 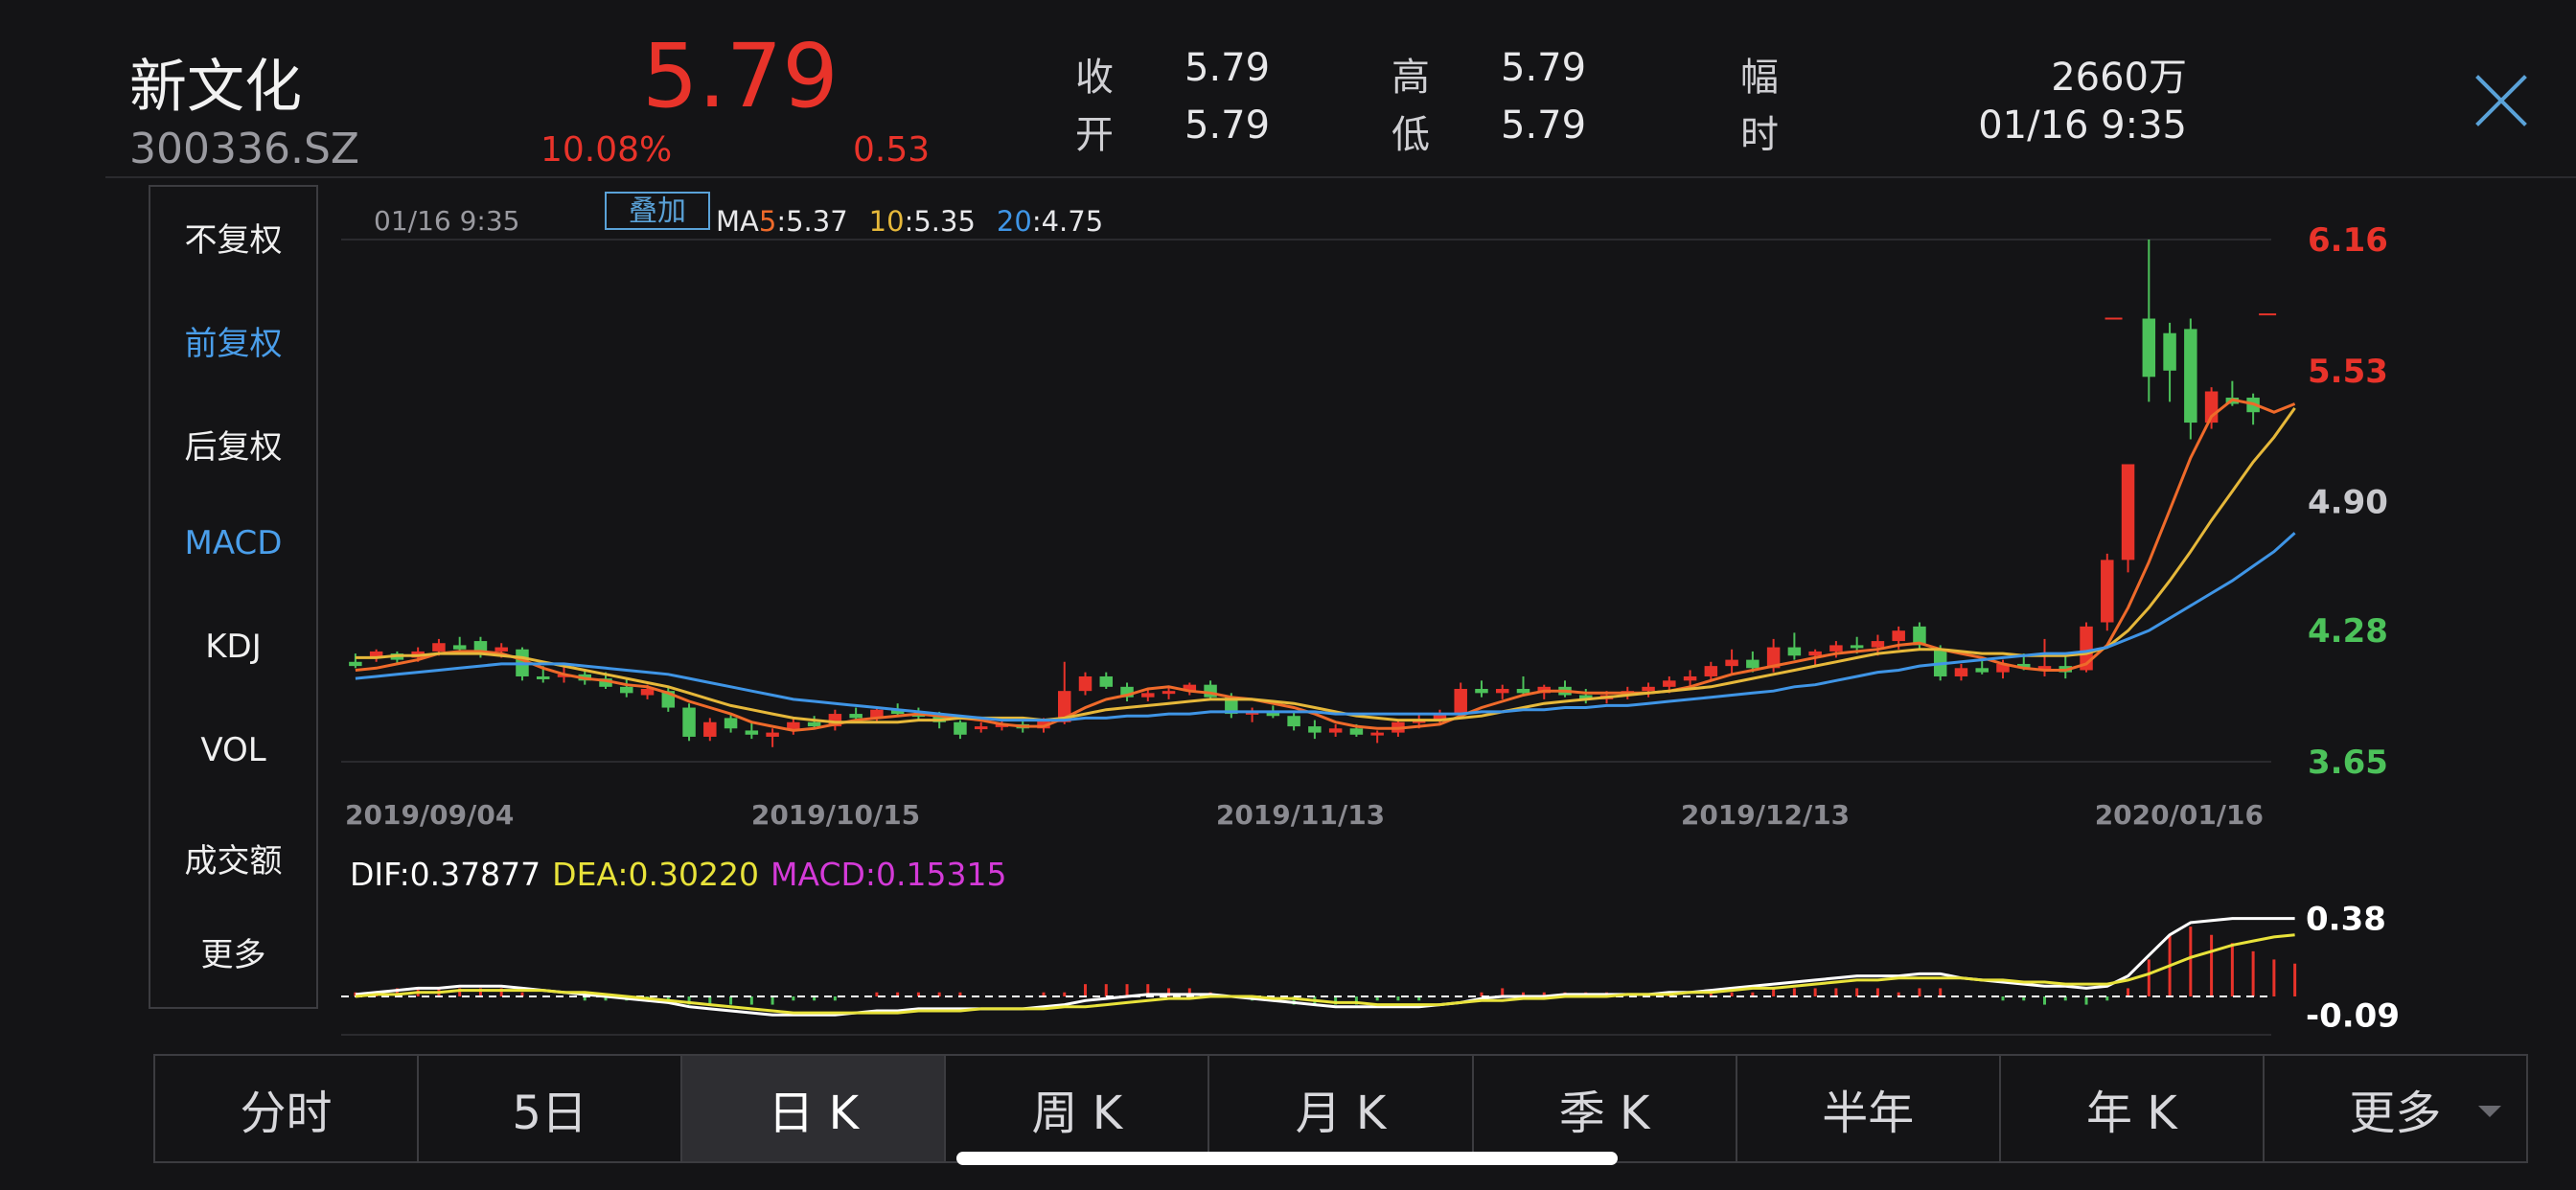 What do you see at coordinates (2353, 1015) in the screenshot?
I see `macd-tick-label: -0.09` at bounding box center [2353, 1015].